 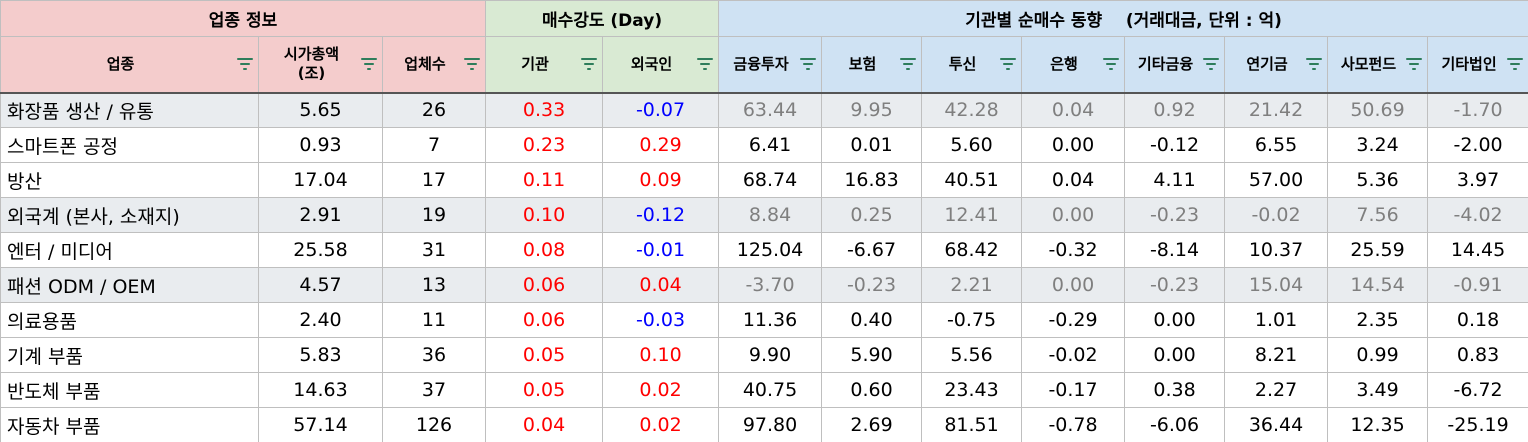 What do you see at coordinates (1073, 250) in the screenshot?
I see `bank-cell: -0.32` at bounding box center [1073, 250].